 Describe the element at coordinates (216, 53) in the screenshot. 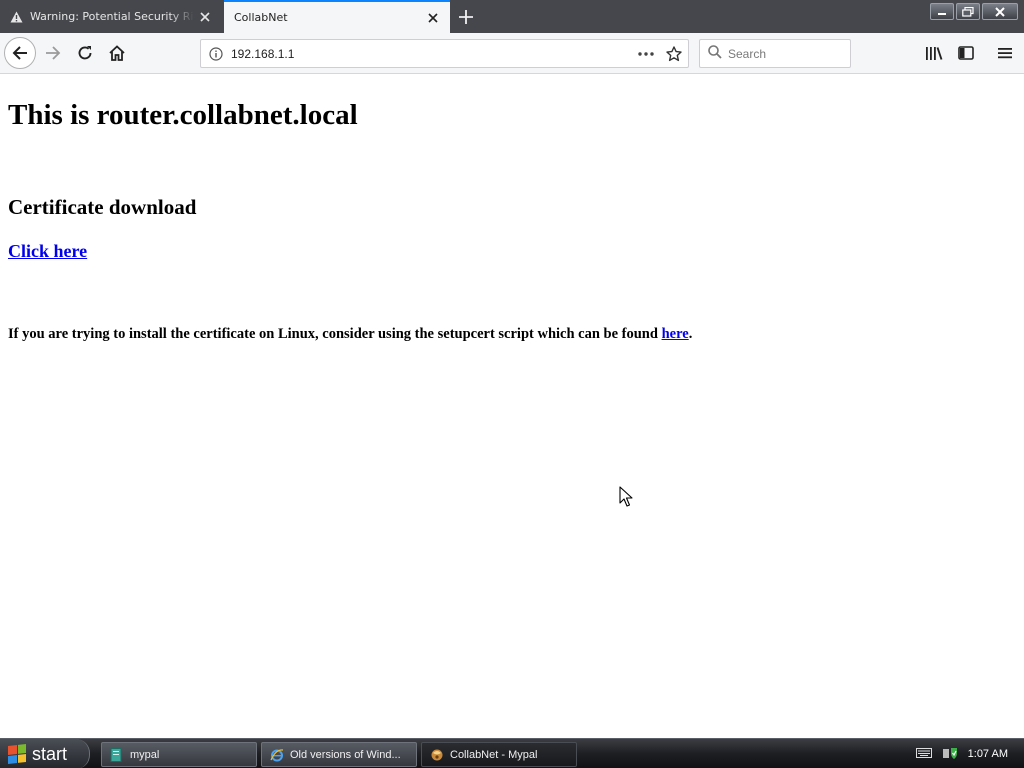

I see `site-info-icon` at that location.